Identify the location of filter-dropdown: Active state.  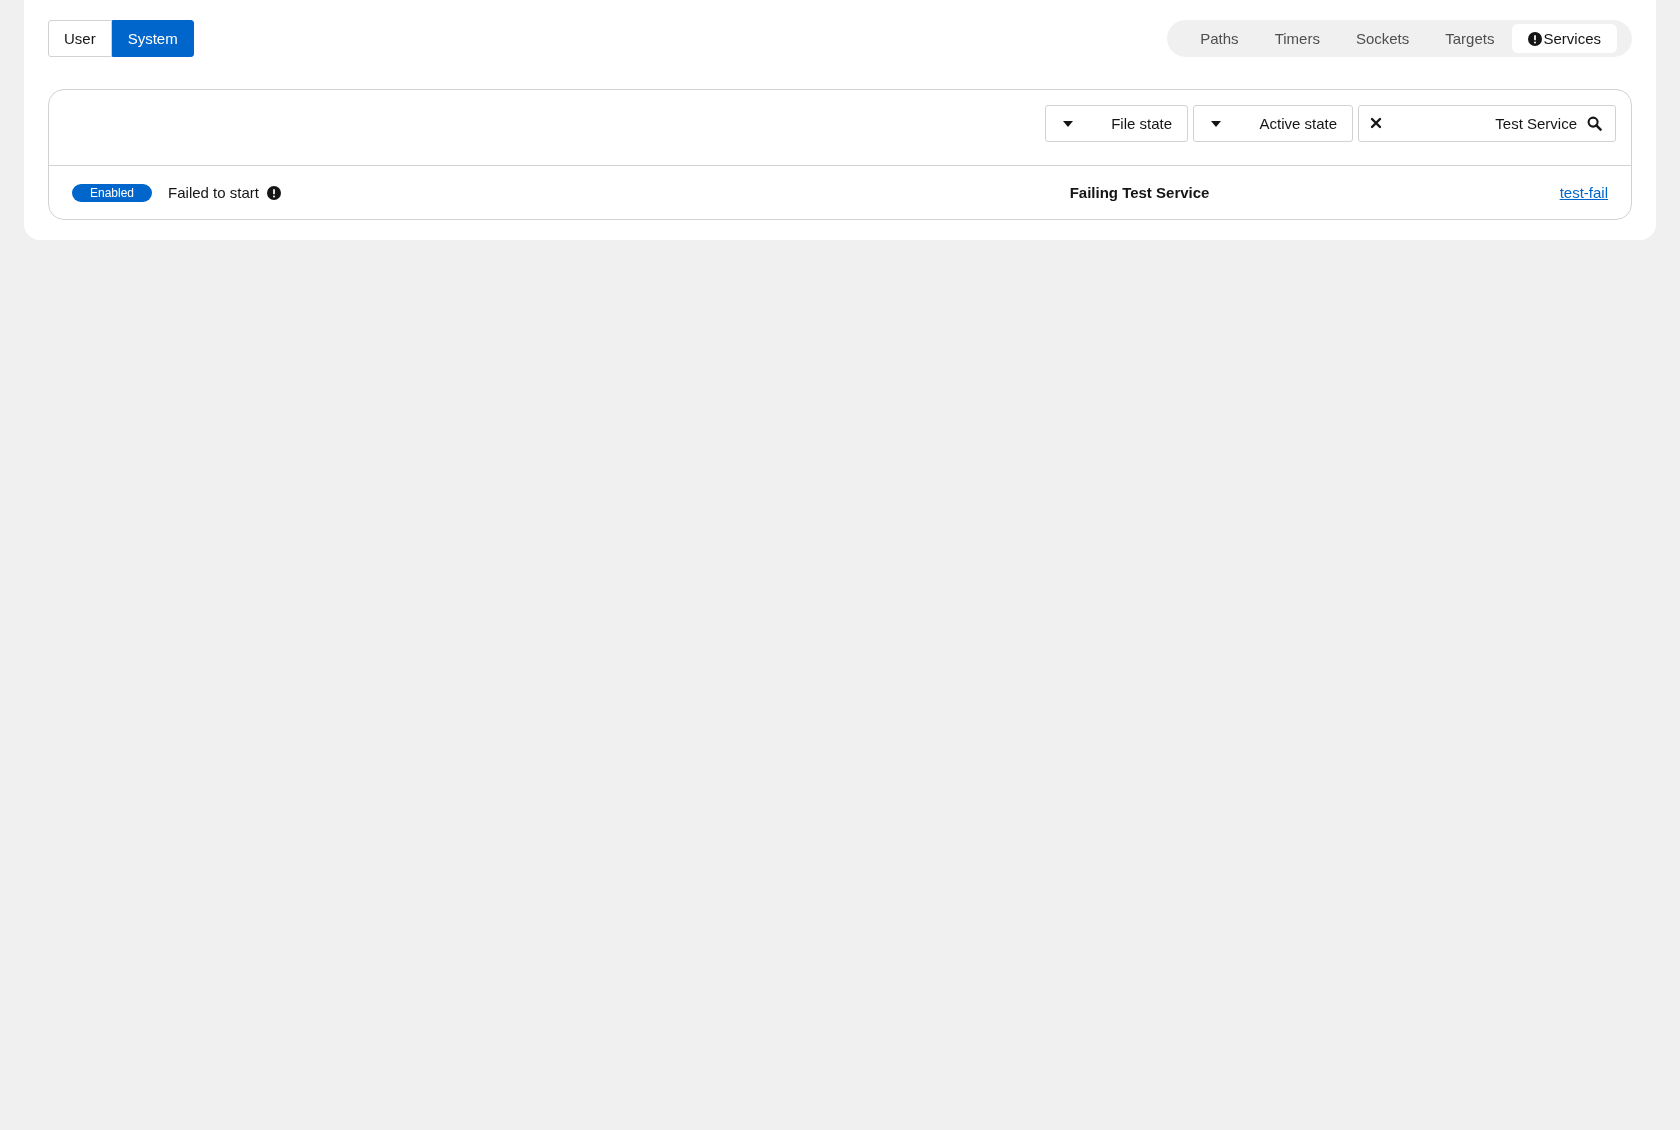
(1273, 123).